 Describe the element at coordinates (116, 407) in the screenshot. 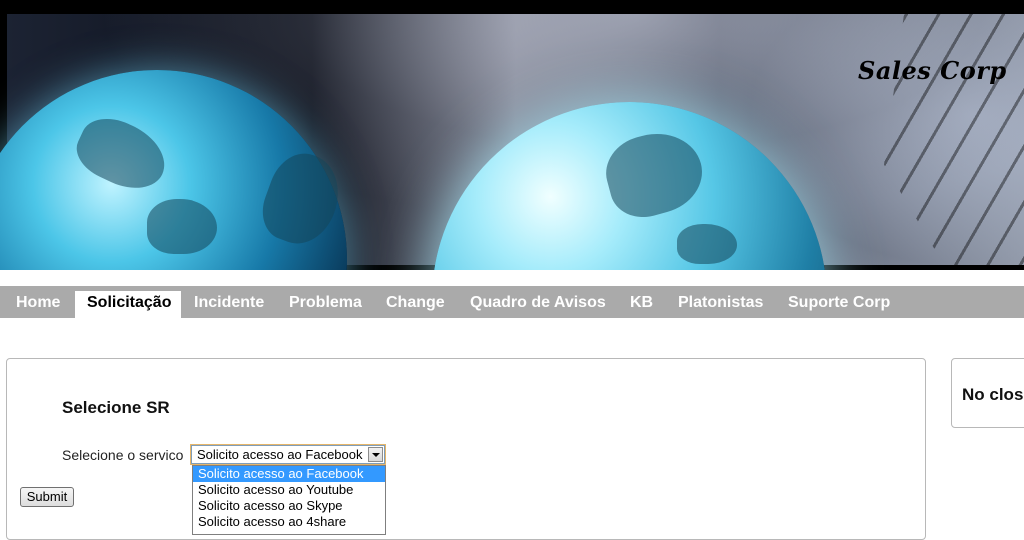

I see `form-title: Selecione SR` at that location.